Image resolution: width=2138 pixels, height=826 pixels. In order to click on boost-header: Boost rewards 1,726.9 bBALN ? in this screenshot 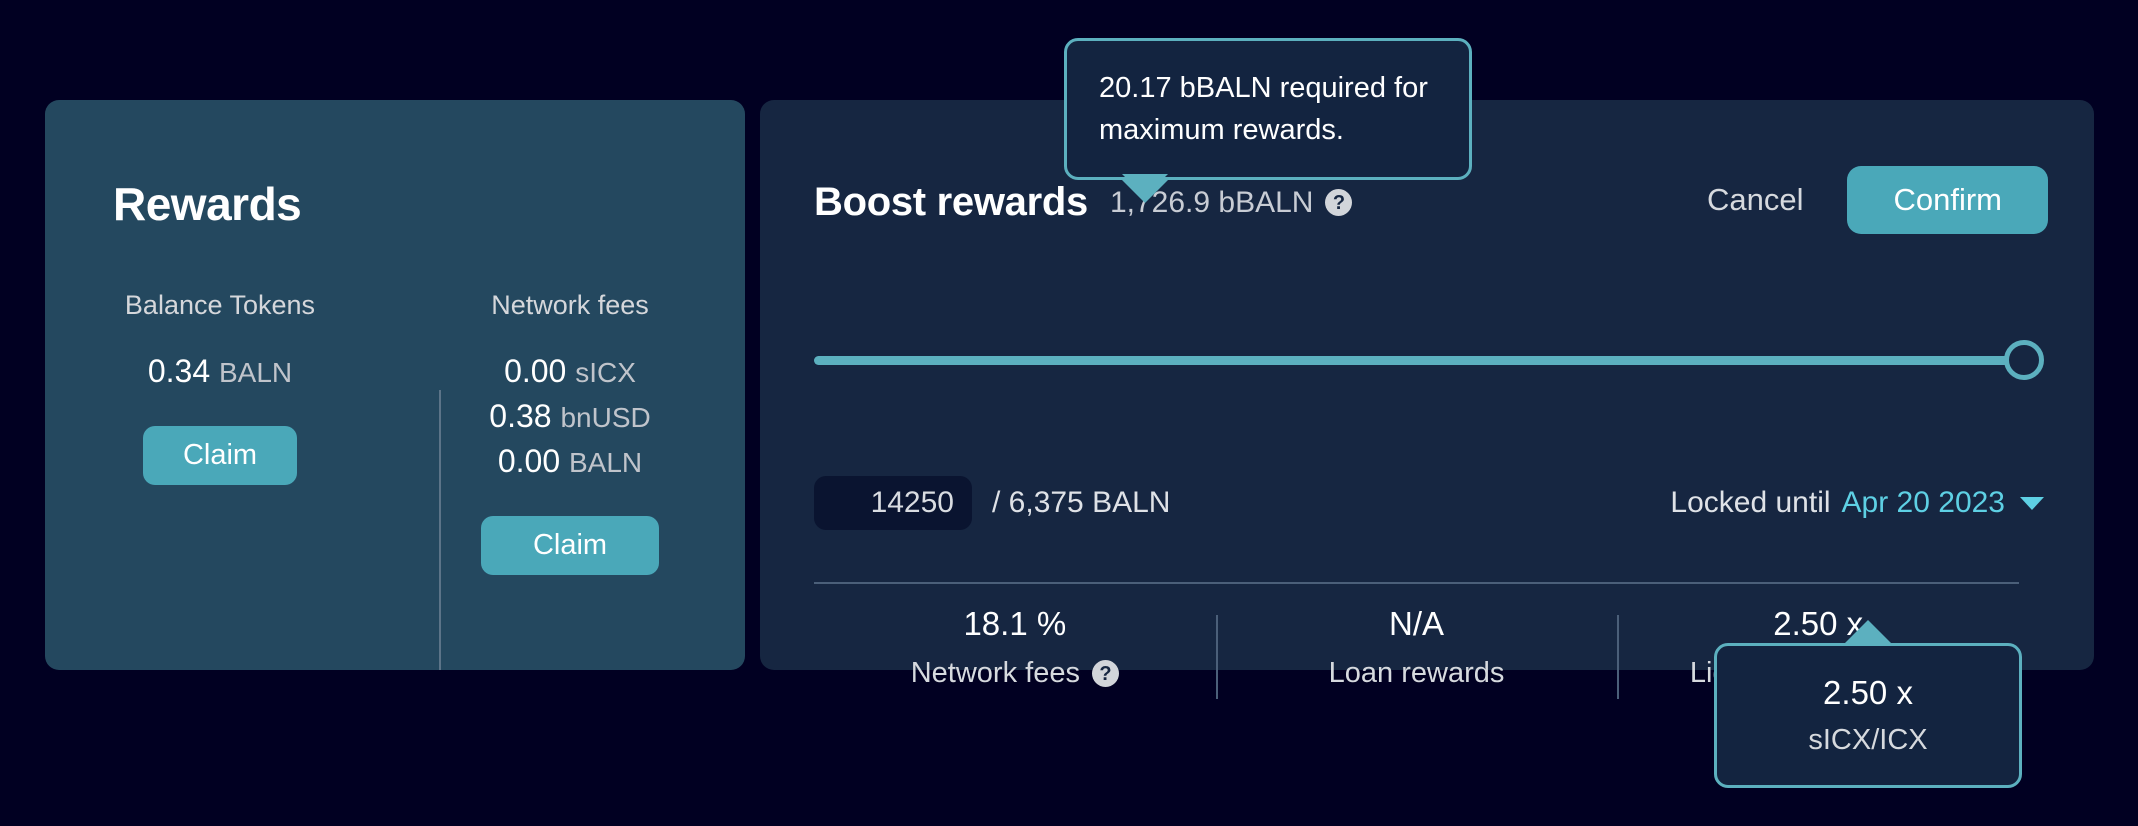, I will do `click(1083, 202)`.